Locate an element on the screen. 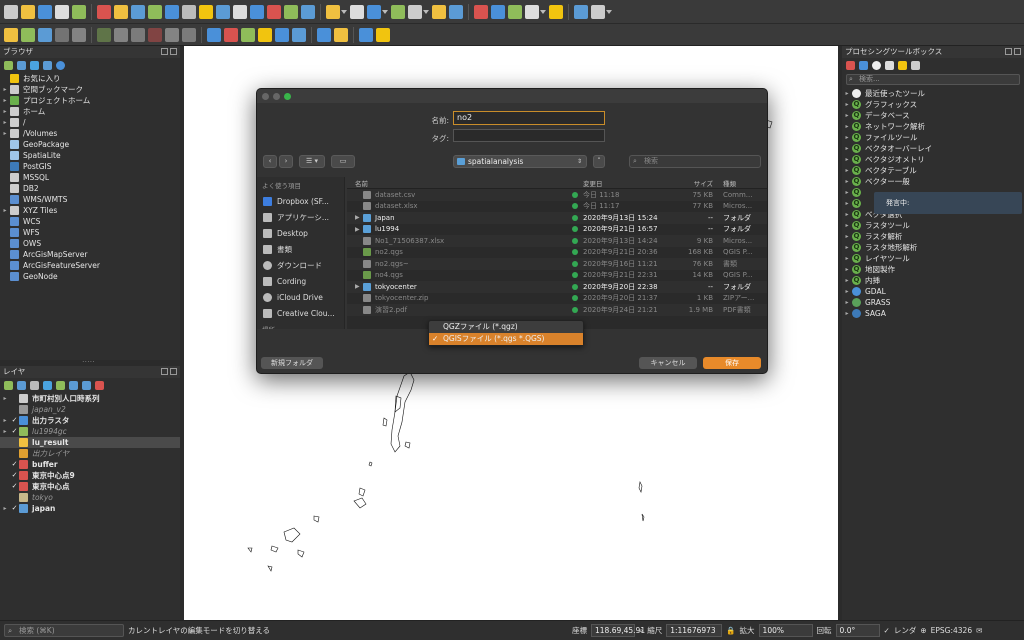  browser-item: ▸ XYZ Tiles is located at coordinates (90, 210).